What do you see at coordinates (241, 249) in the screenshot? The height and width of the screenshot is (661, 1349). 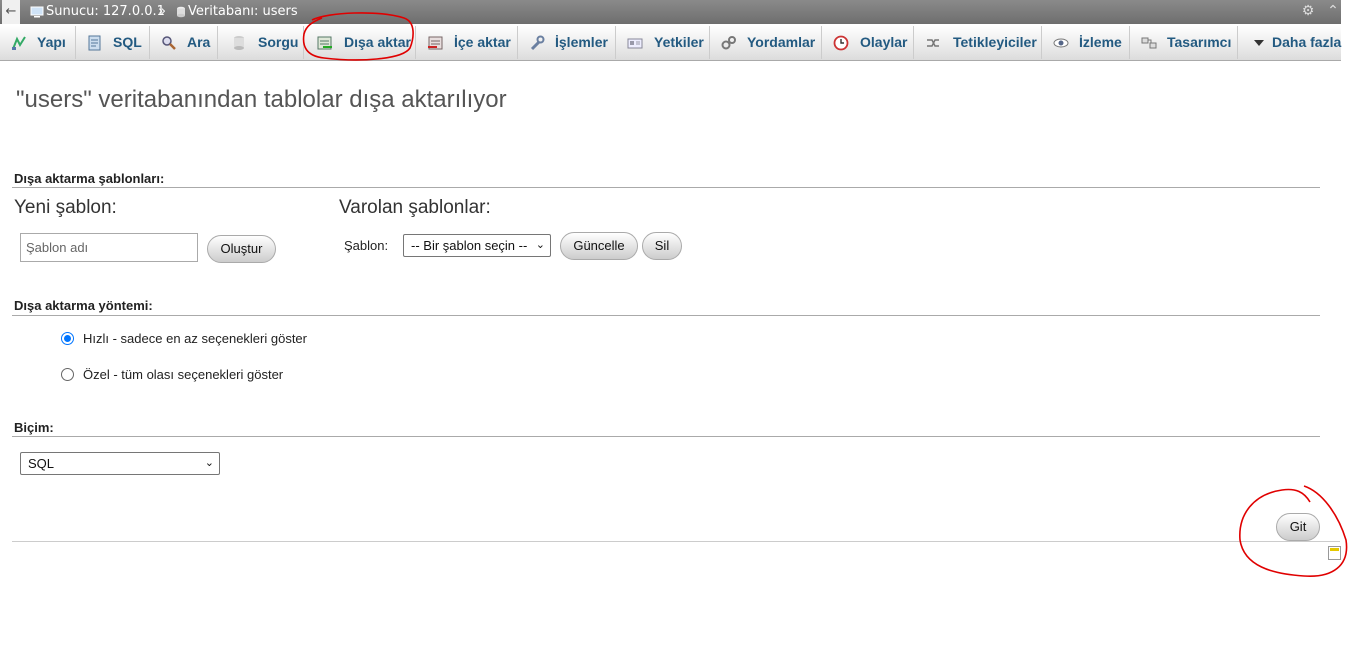 I see `create-template-button: Oluştur` at bounding box center [241, 249].